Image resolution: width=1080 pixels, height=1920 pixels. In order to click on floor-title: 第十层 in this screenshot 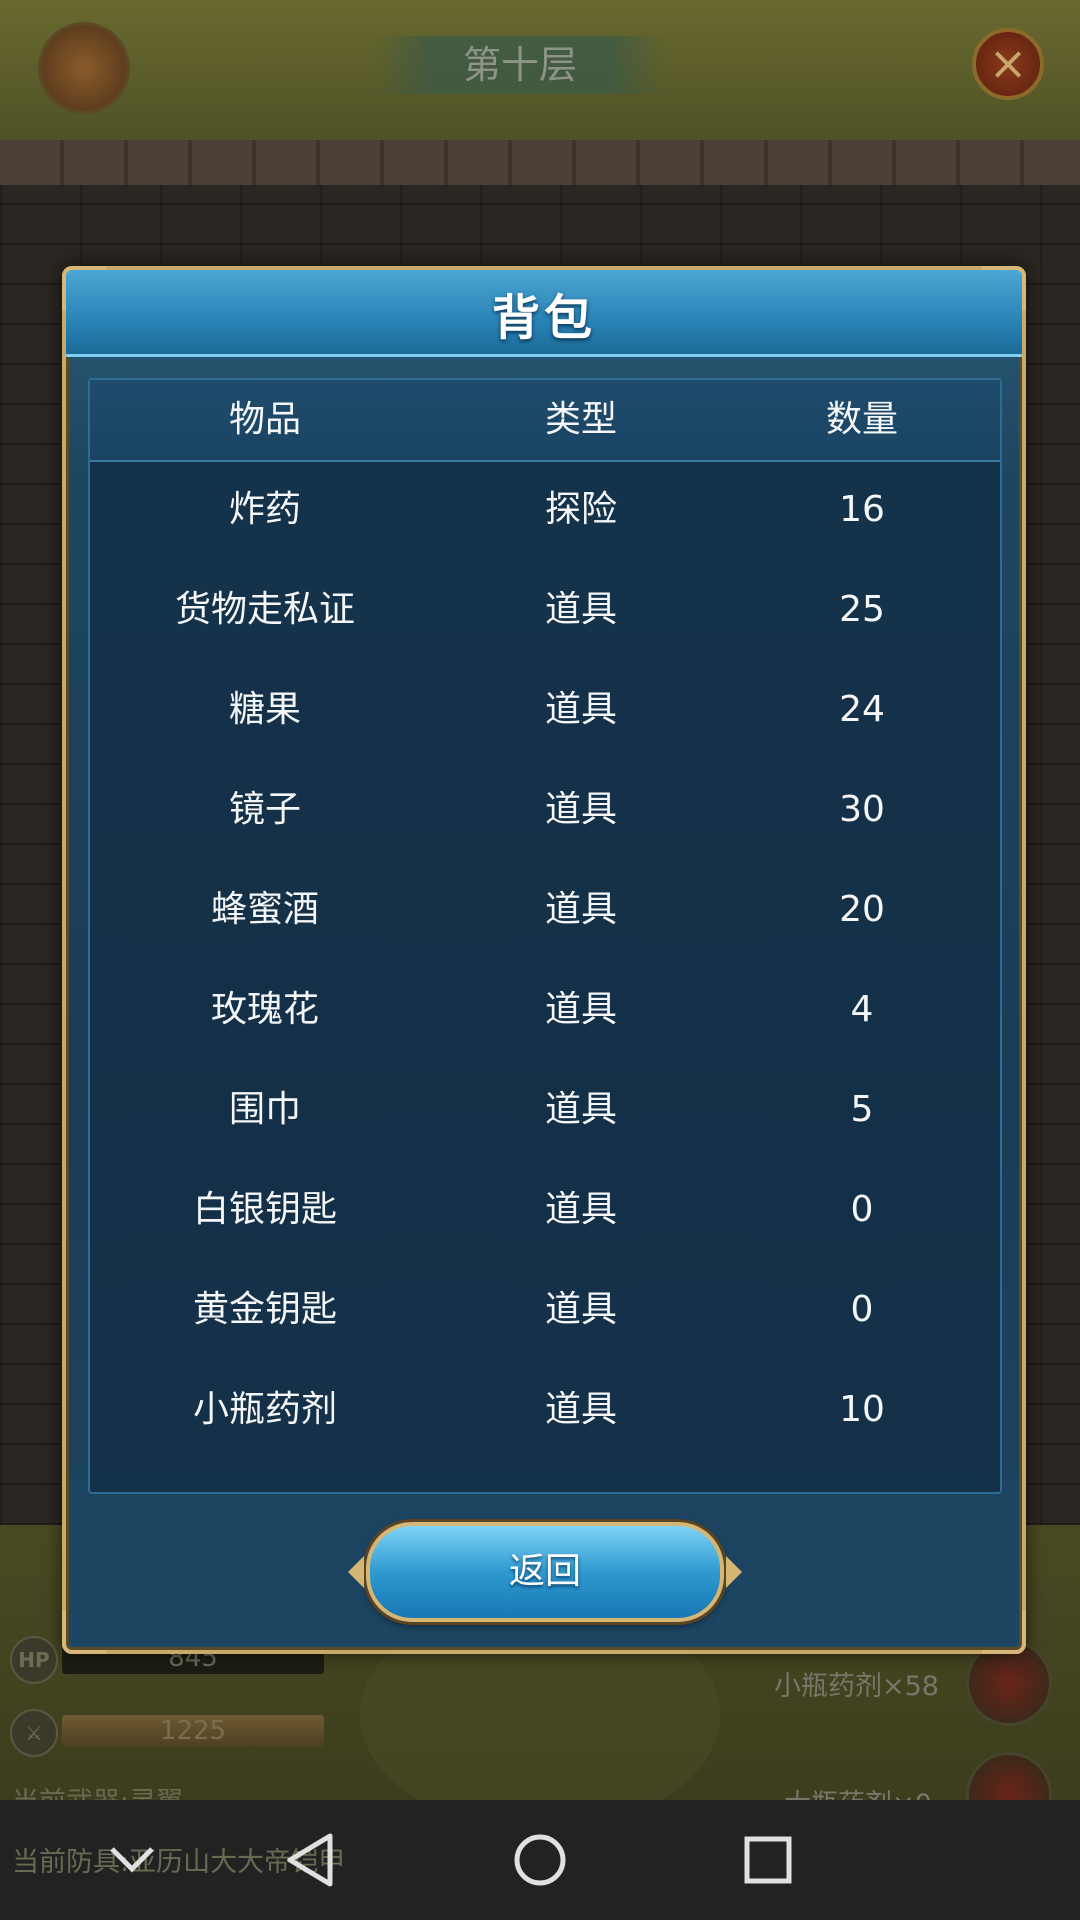, I will do `click(520, 65)`.